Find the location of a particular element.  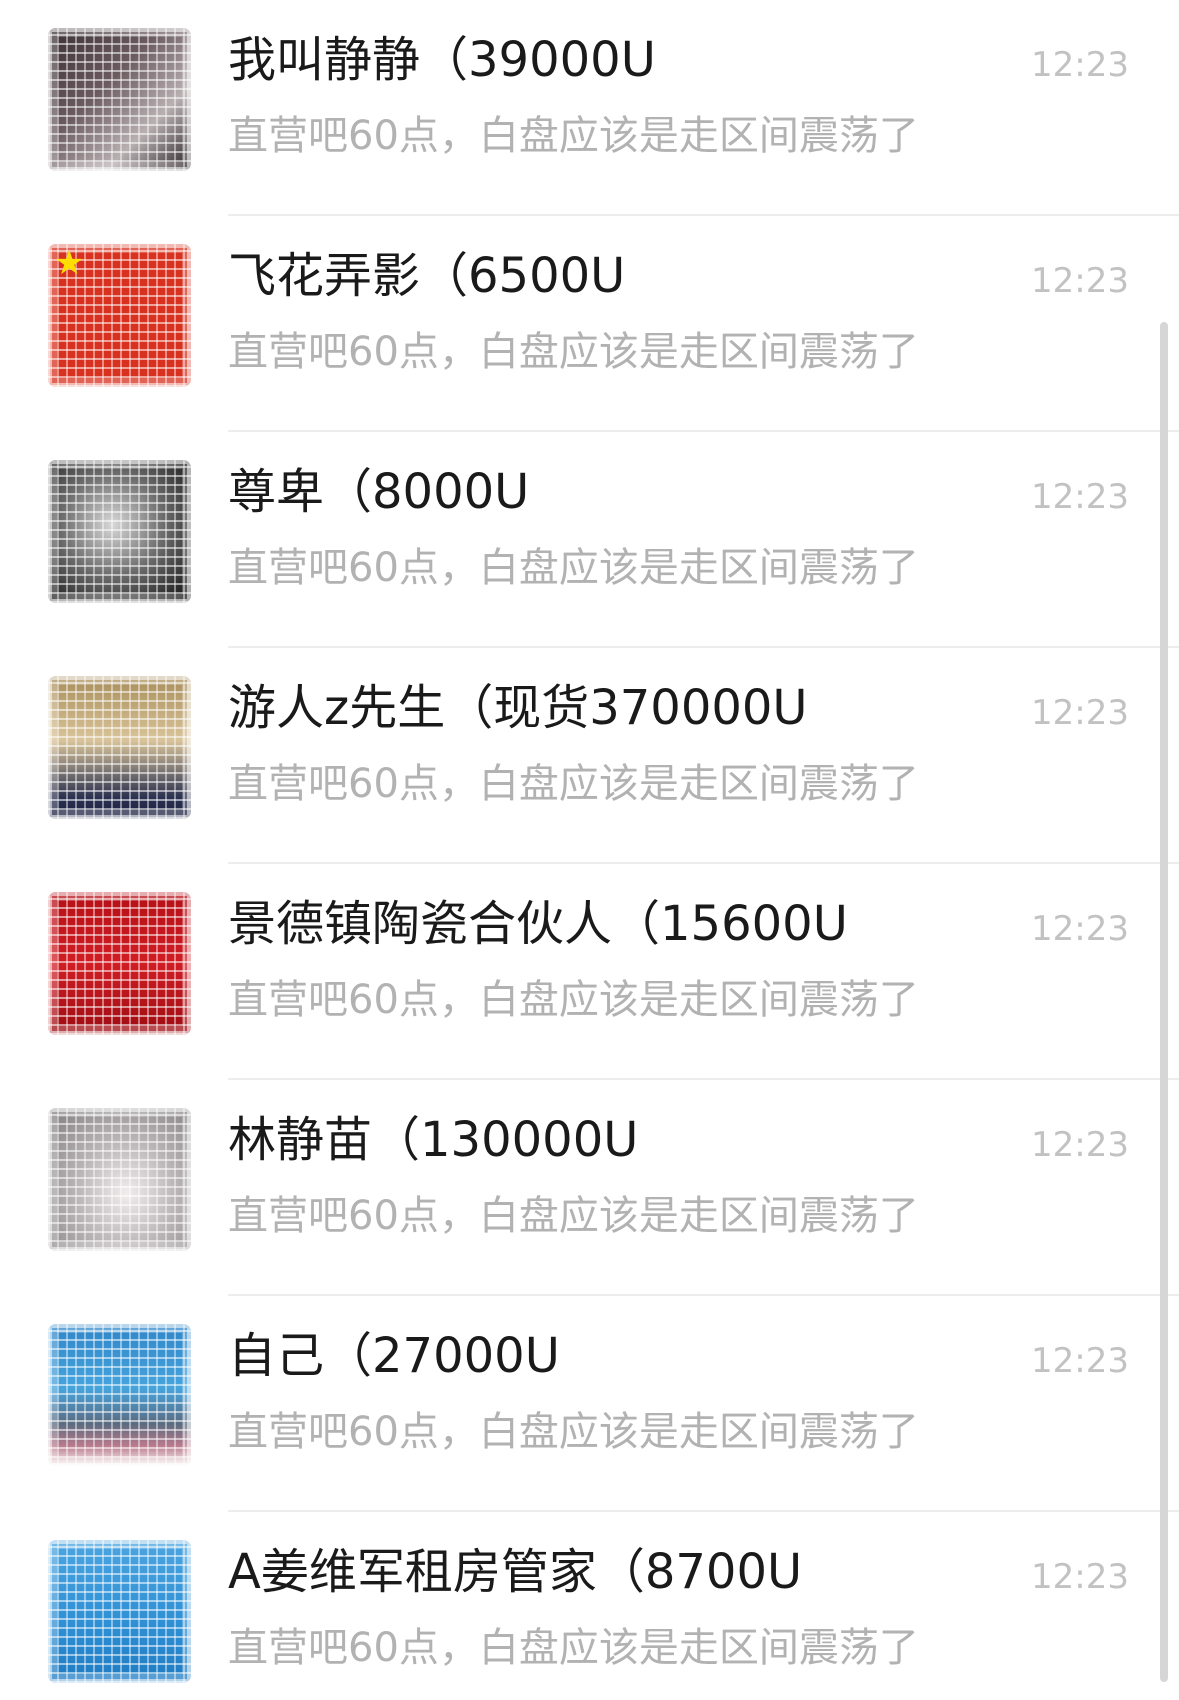

chat-row: ★ 飞花弄影（6500U 直营吧60点，白盘应该是走区间震荡了 12:23 is located at coordinates (589, 324).